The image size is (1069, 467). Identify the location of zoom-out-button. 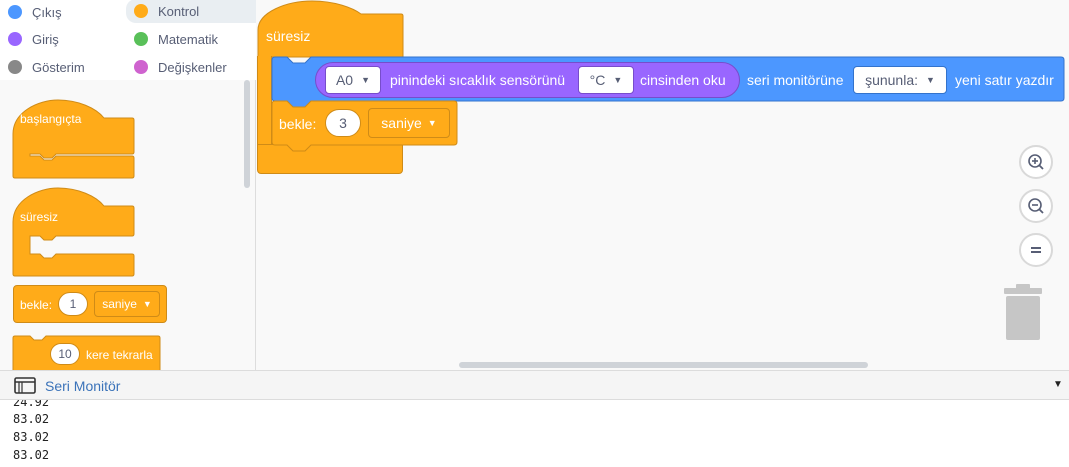
(1036, 206).